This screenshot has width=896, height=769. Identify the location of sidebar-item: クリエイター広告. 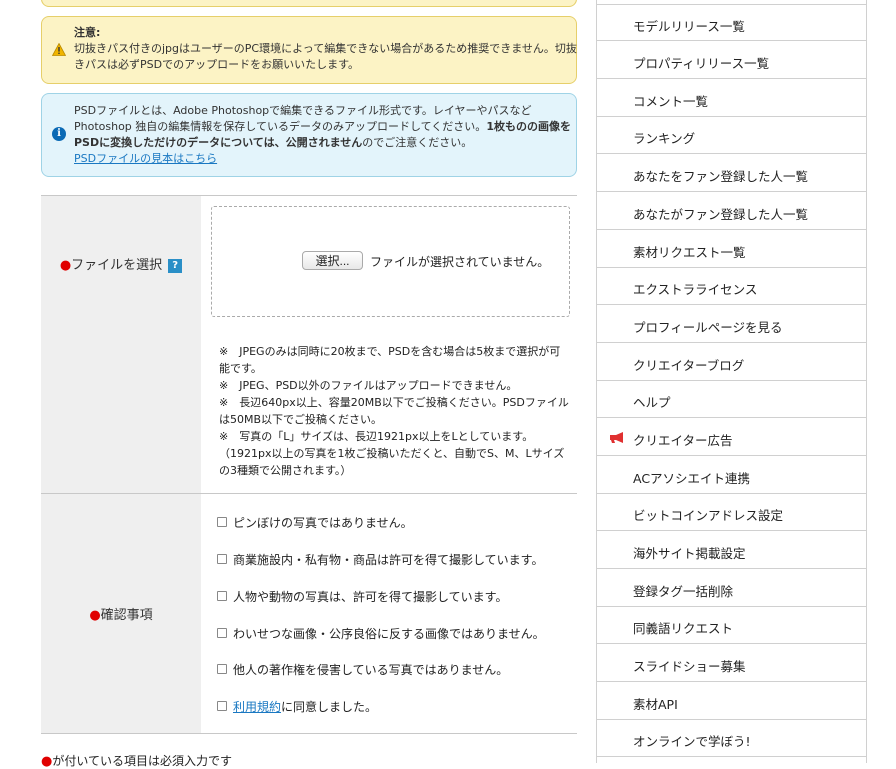
(731, 437).